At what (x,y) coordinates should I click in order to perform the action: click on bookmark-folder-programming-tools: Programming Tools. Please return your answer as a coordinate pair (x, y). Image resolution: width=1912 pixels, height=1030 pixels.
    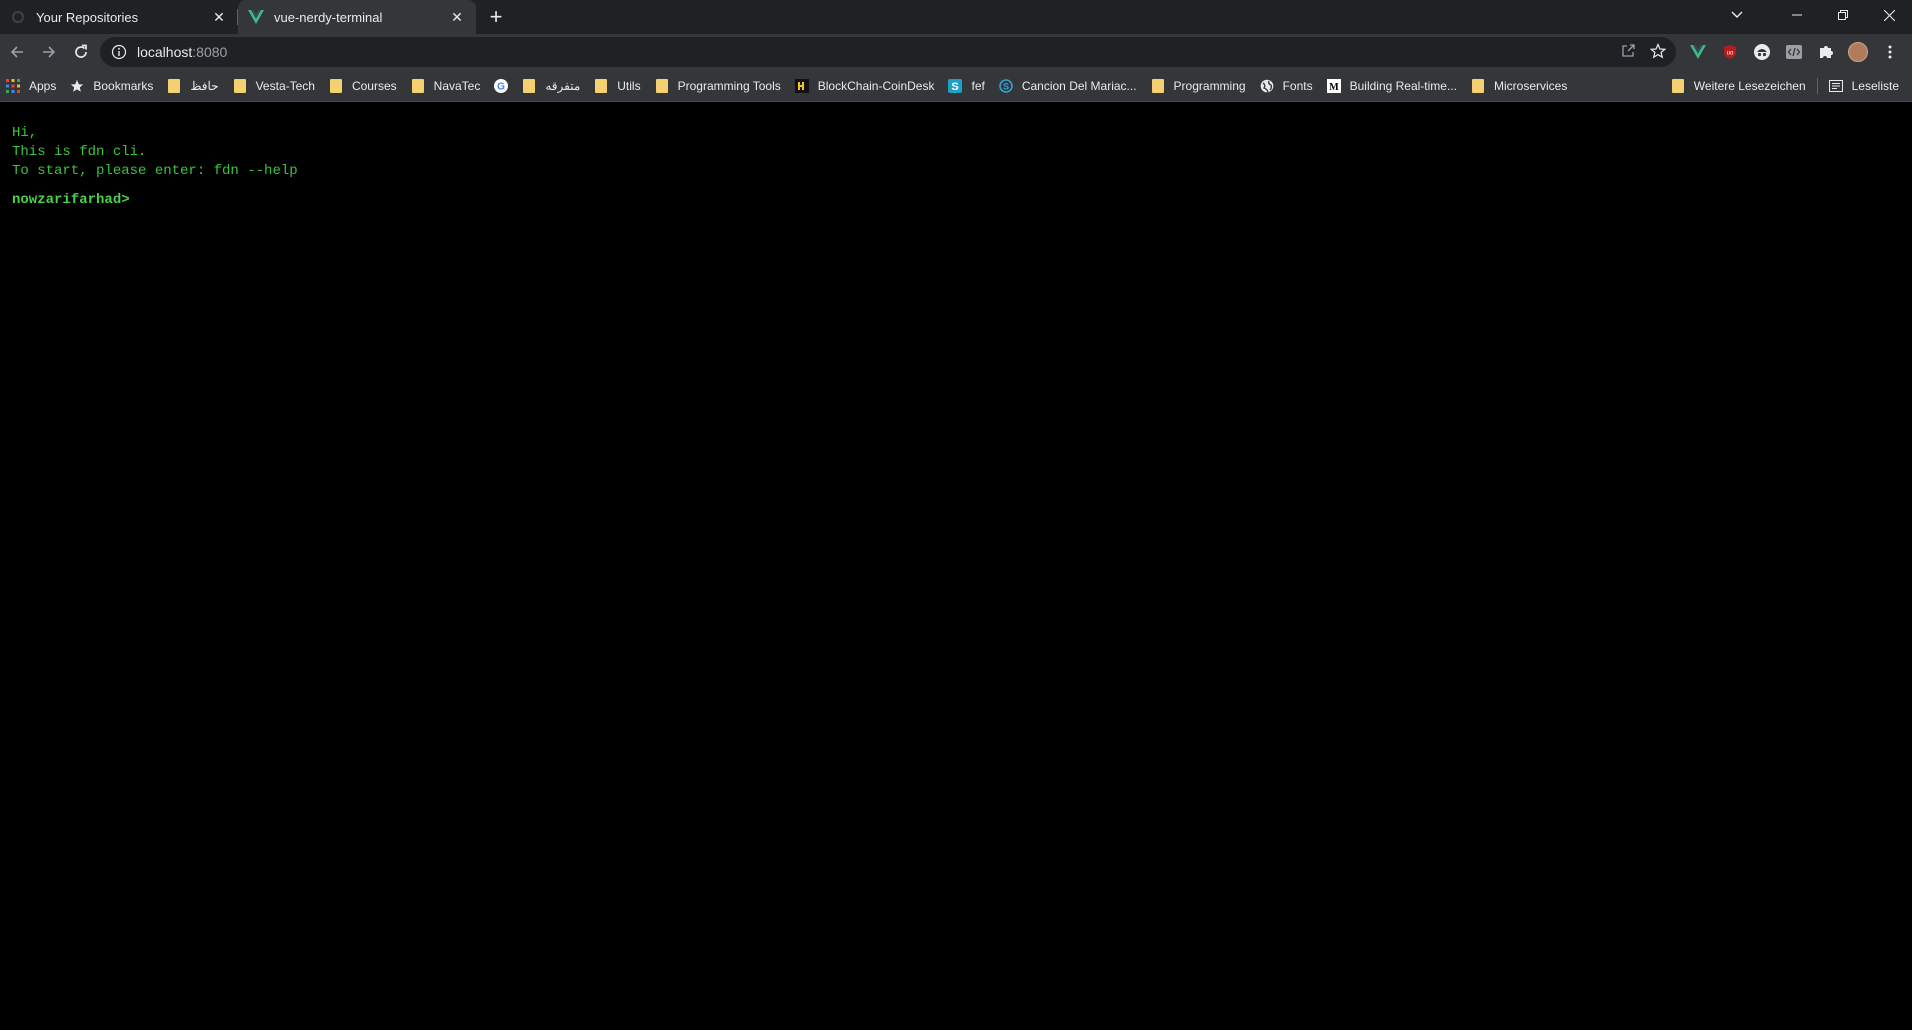
    Looking at the image, I should click on (718, 86).